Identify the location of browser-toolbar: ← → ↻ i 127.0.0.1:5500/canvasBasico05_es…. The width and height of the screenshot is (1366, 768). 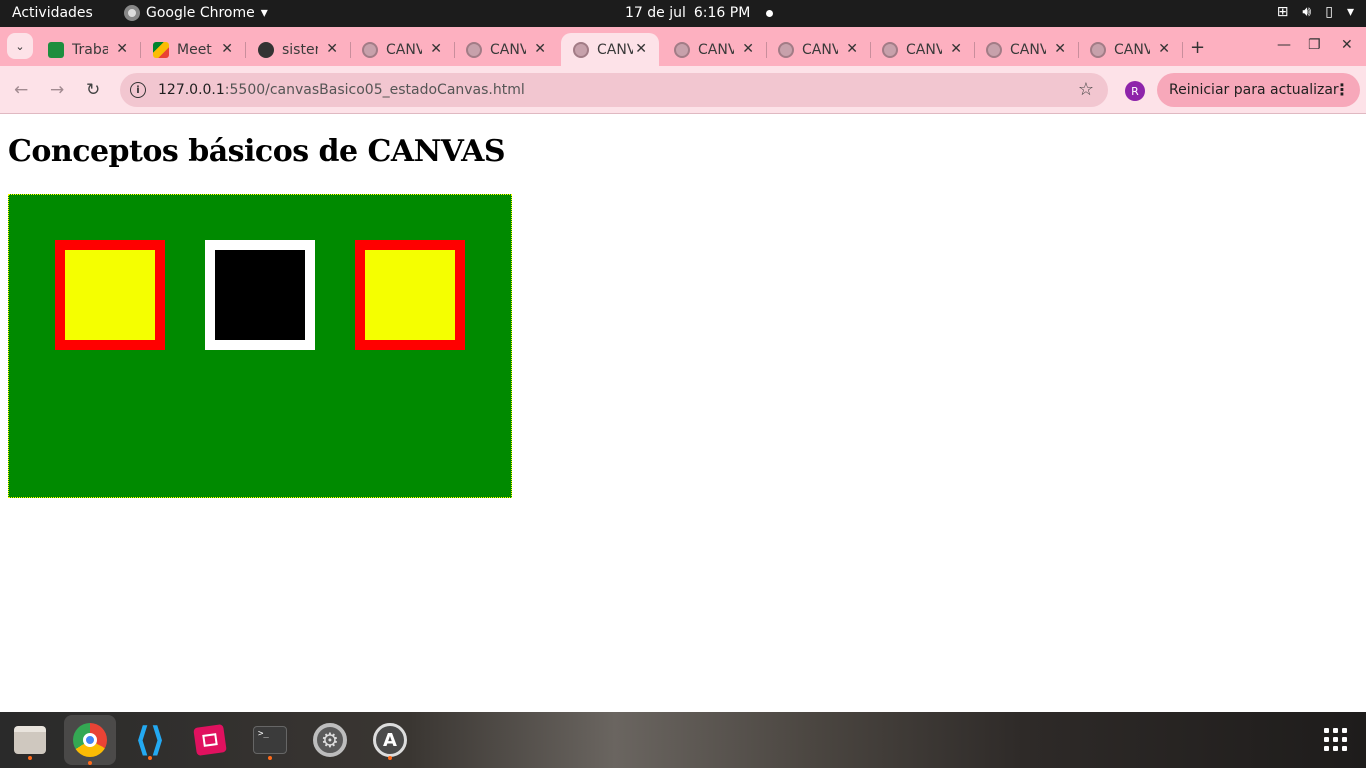
(683, 90).